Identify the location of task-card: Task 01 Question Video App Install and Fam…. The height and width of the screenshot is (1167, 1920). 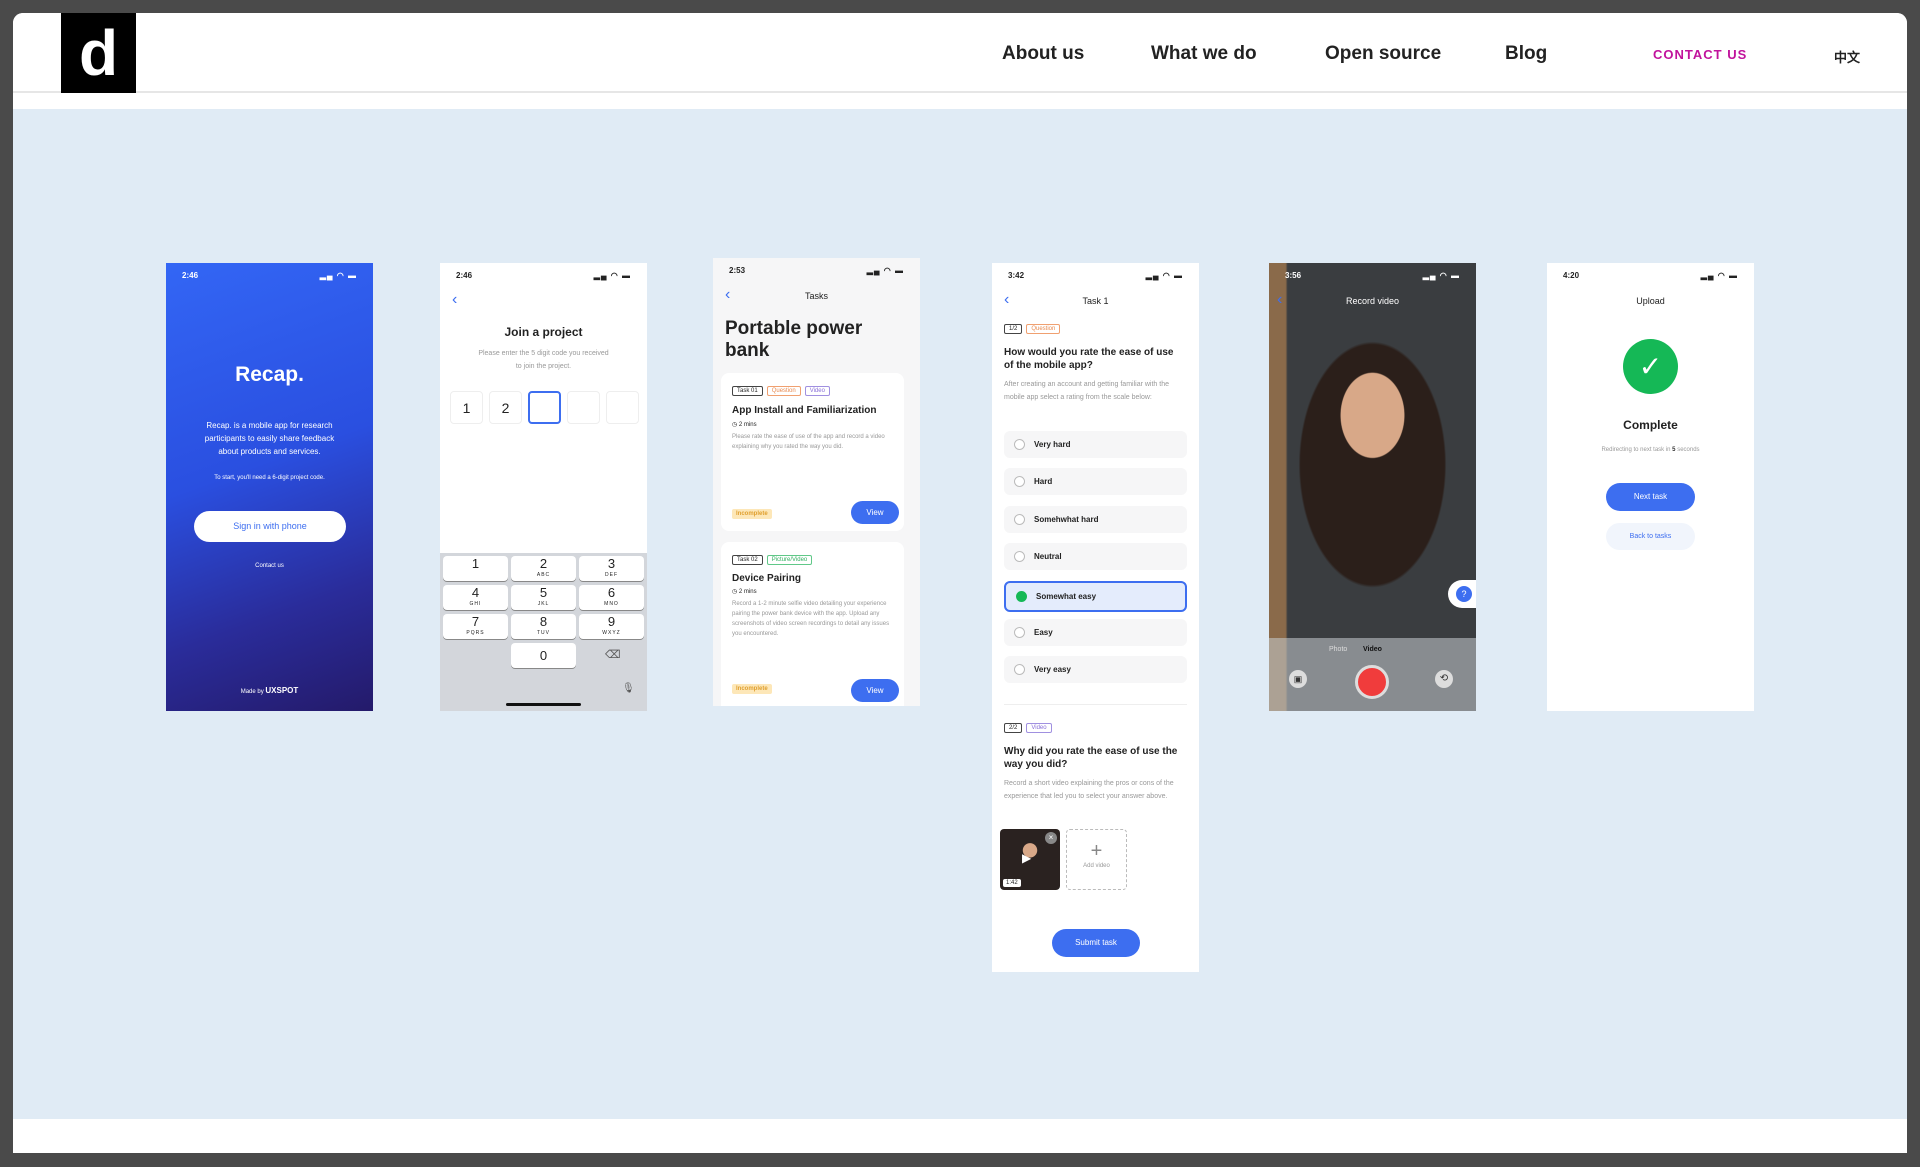
(812, 452).